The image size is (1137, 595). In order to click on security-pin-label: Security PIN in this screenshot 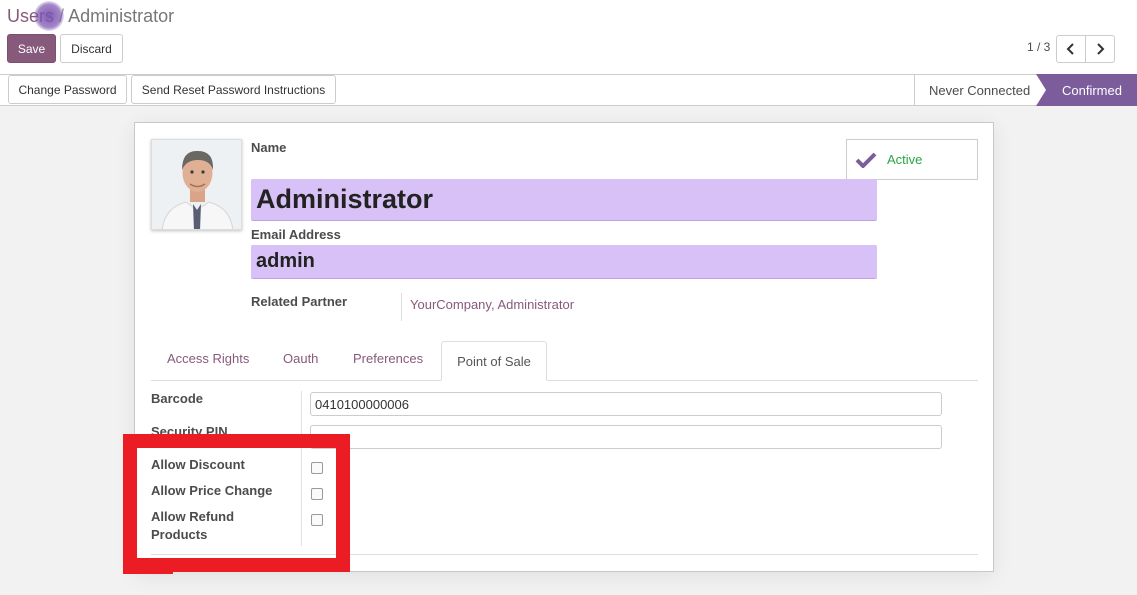, I will do `click(189, 431)`.